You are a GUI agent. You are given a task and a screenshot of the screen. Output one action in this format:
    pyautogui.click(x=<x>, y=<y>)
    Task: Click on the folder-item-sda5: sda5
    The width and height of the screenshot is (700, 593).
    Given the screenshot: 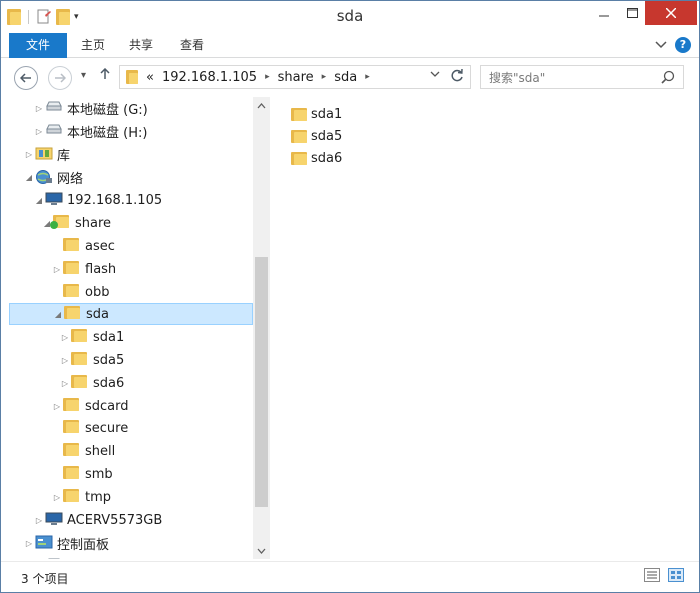 What is the action you would take?
    pyautogui.click(x=316, y=136)
    